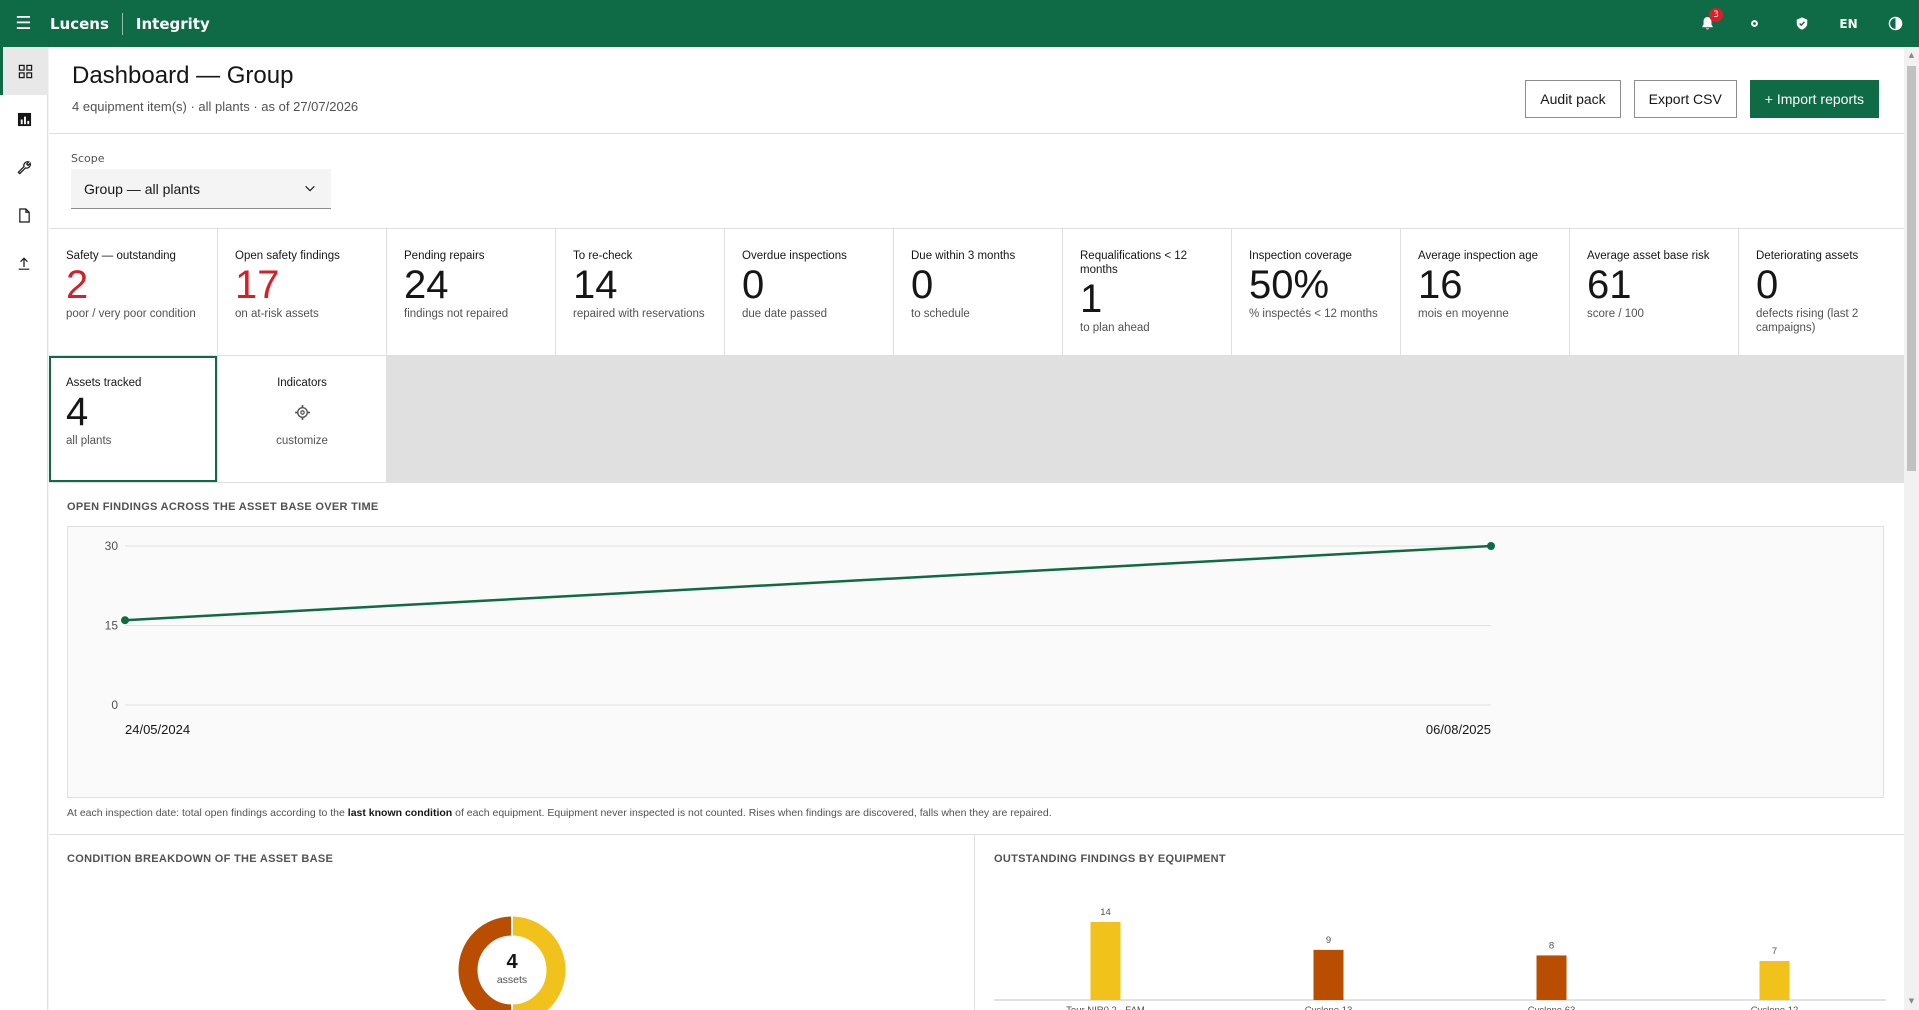 Image resolution: width=1919 pixels, height=1010 pixels. What do you see at coordinates (800, 638) in the screenshot?
I see `line-chart: 0 15 30 24/05/2024 06/08/2025` at bounding box center [800, 638].